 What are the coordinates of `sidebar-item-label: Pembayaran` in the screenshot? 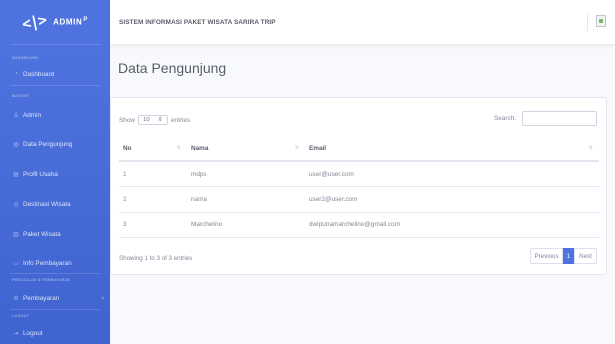 It's located at (41, 298).